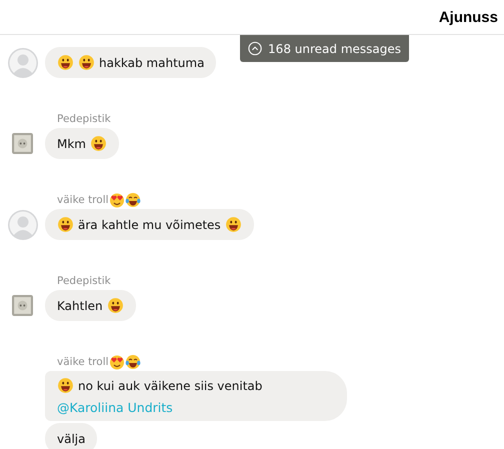  Describe the element at coordinates (255, 48) in the screenshot. I see `chevron-up-icon` at that location.